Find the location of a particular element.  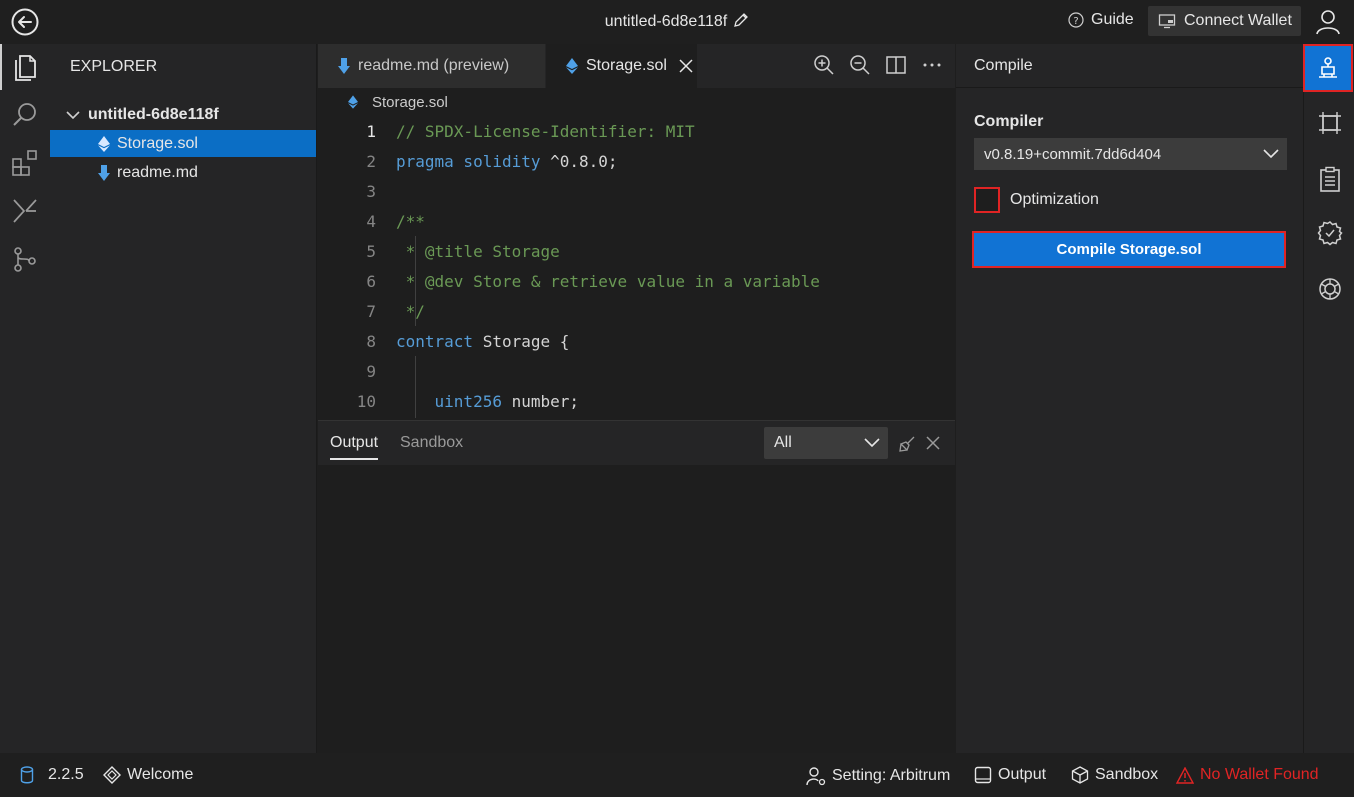

tab-label: readme.md (preview) is located at coordinates (434, 65).